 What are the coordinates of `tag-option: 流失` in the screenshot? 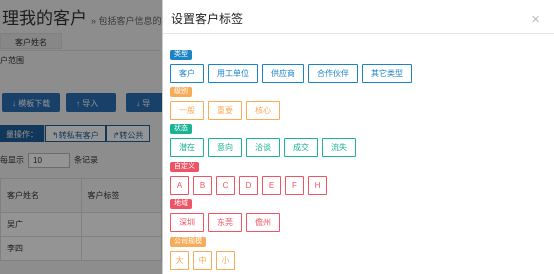 It's located at (339, 147).